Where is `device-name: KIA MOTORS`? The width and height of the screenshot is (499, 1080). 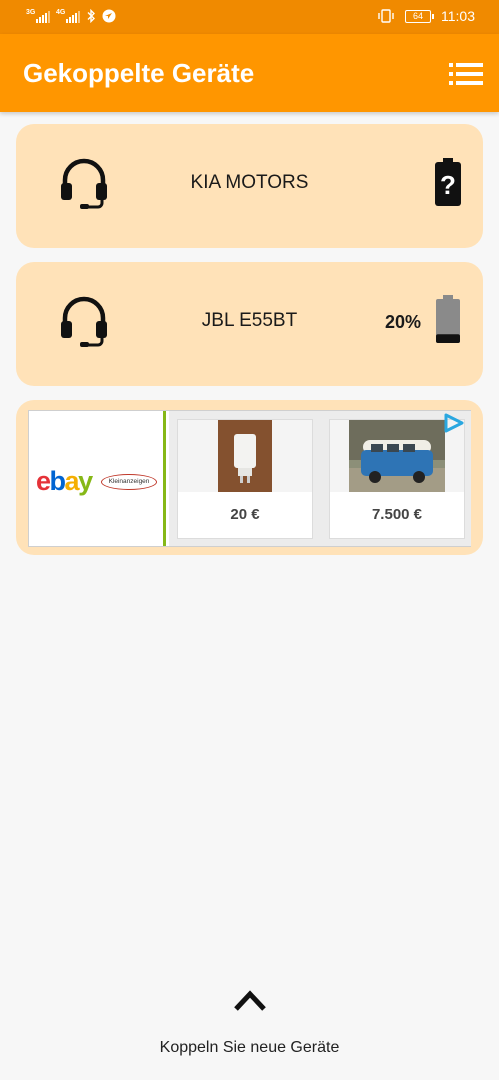 device-name: KIA MOTORS is located at coordinates (249, 182).